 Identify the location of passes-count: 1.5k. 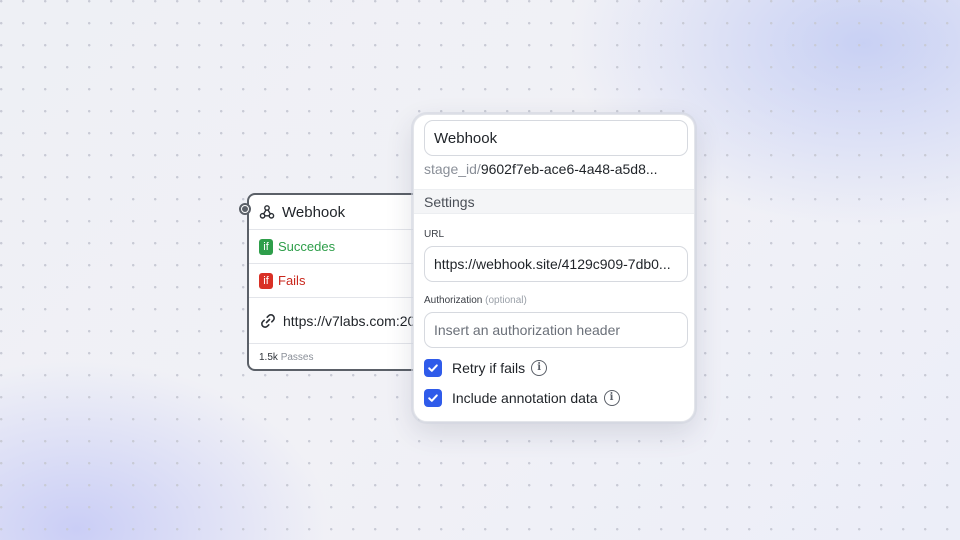
(268, 357).